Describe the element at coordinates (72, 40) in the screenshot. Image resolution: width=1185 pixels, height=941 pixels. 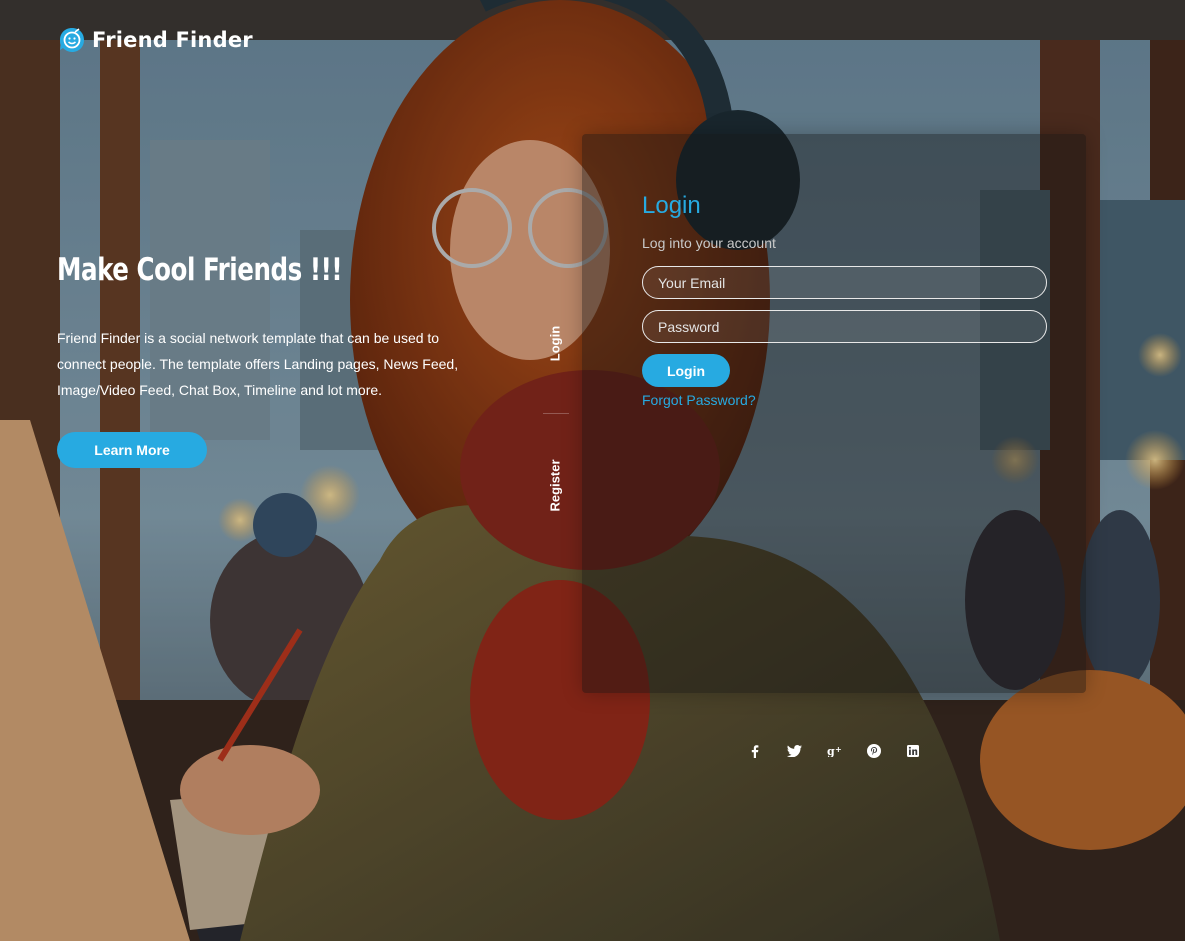
I see `smiley-logo-icon` at that location.